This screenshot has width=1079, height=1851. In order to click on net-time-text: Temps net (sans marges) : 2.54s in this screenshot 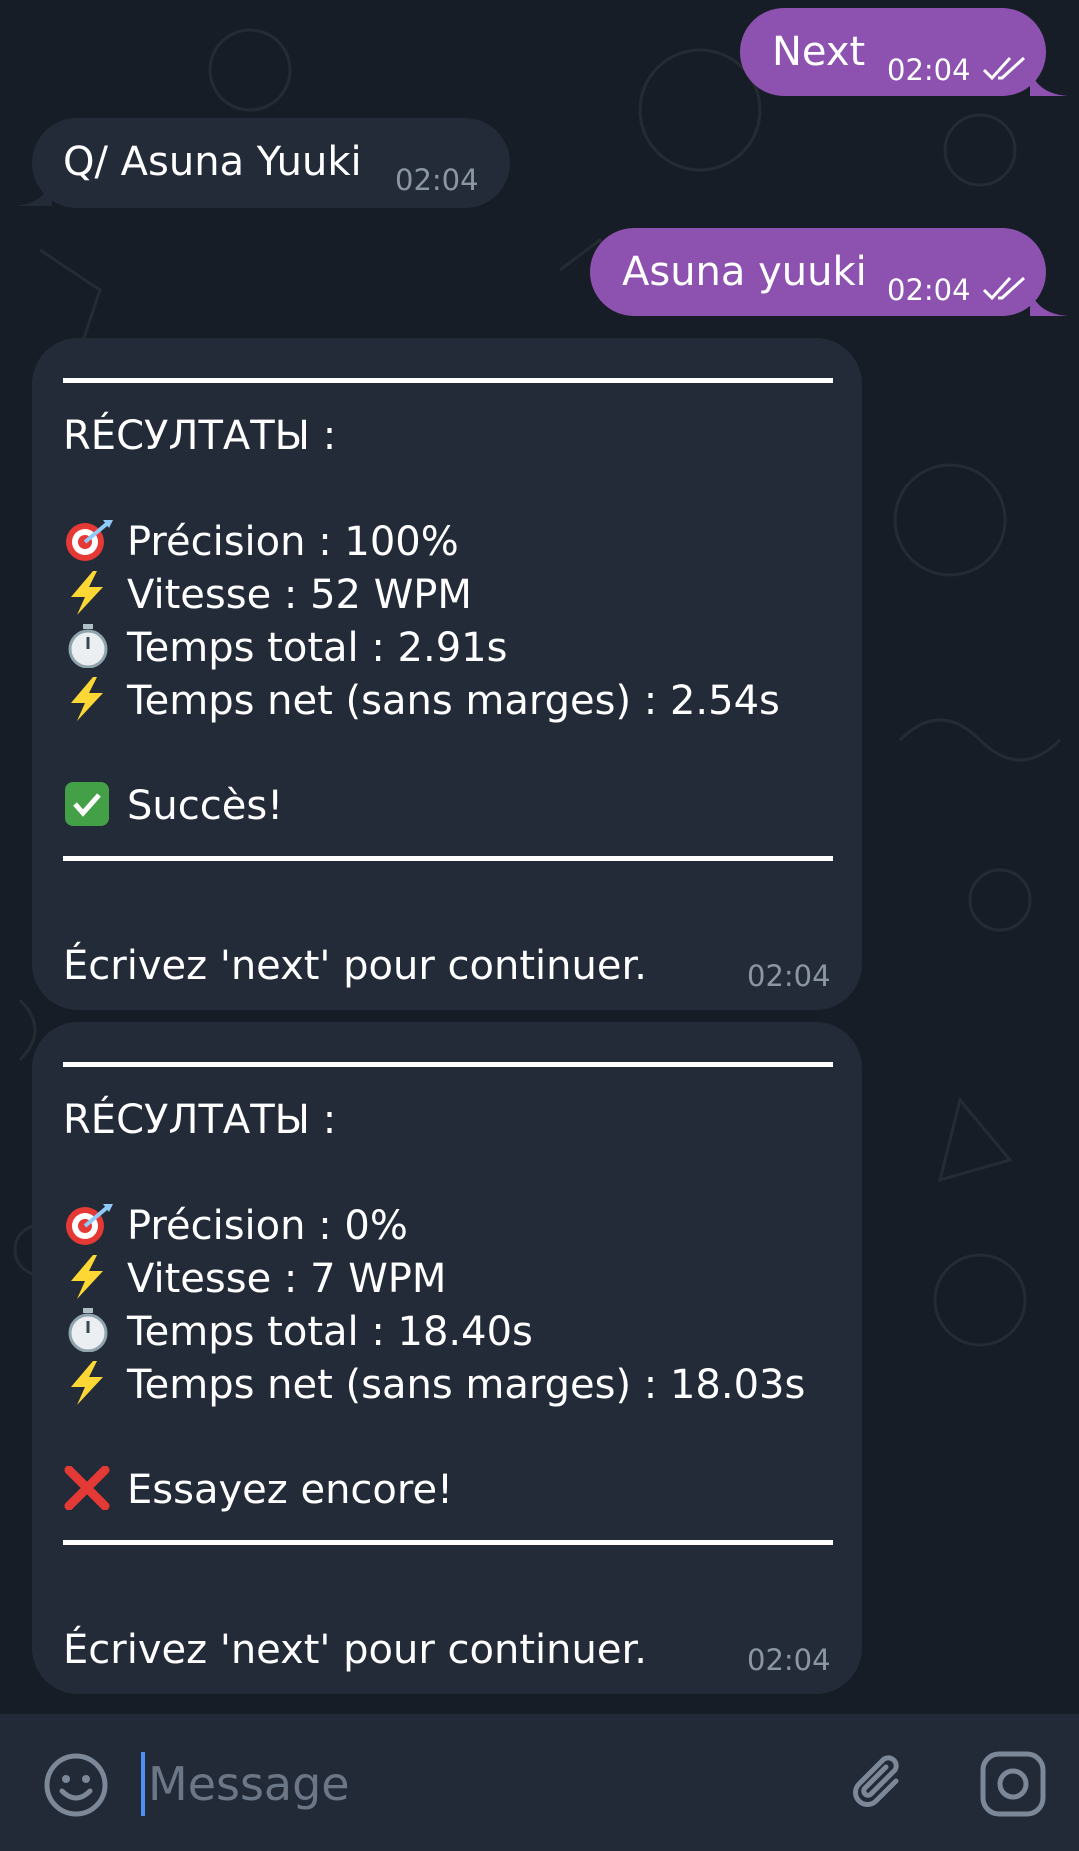, I will do `click(453, 701)`.